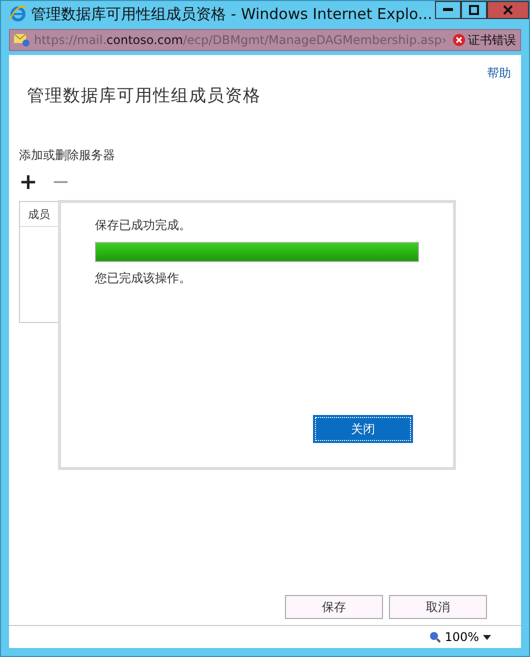 This screenshot has width=530, height=657. I want to click on minimize-icon, so click(448, 10).